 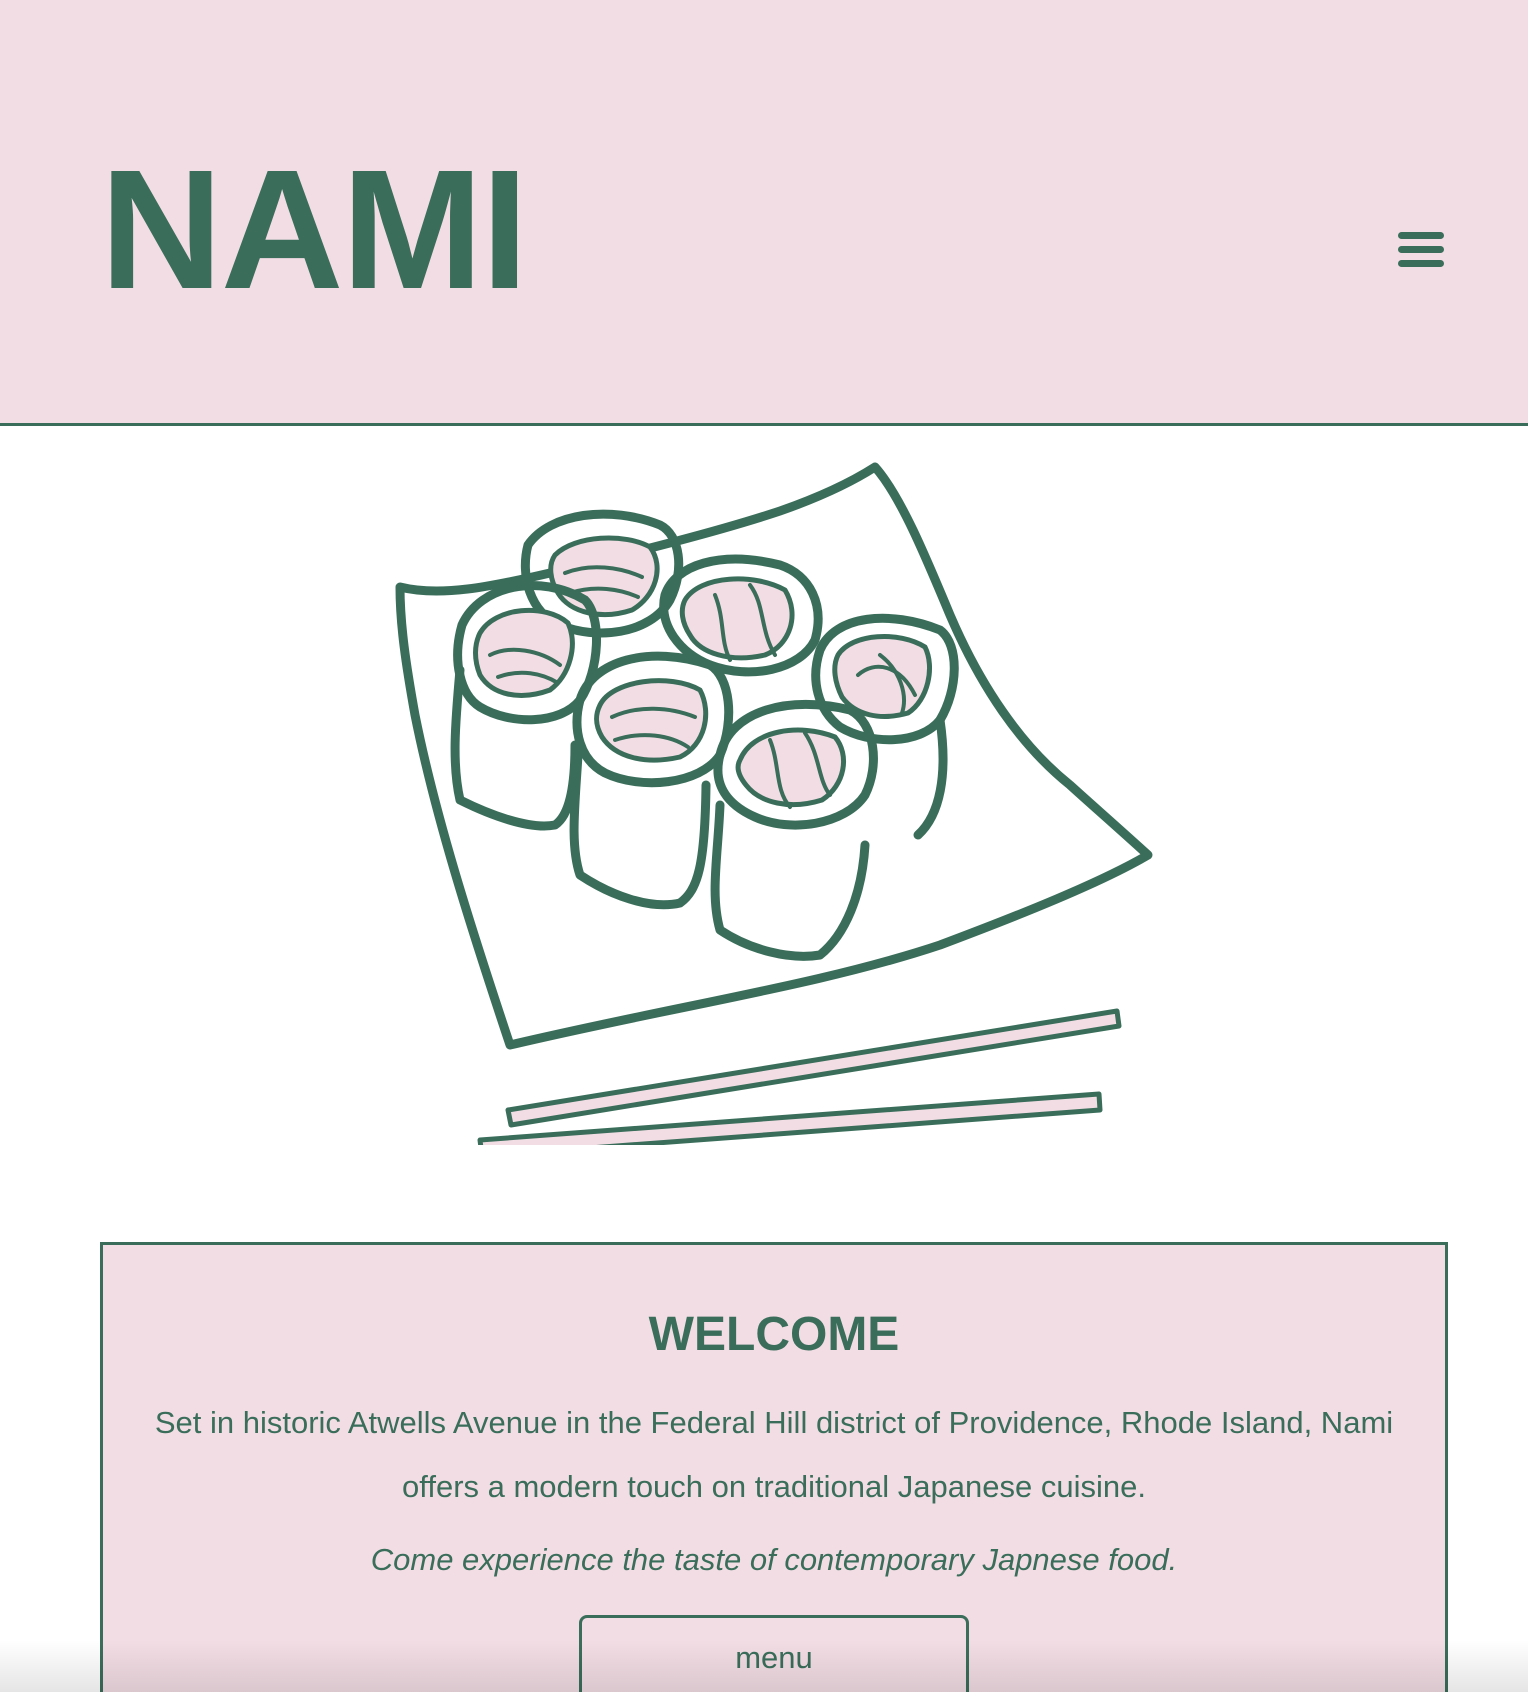 What do you see at coordinates (774, 1653) in the screenshot?
I see `menu-button: menu` at bounding box center [774, 1653].